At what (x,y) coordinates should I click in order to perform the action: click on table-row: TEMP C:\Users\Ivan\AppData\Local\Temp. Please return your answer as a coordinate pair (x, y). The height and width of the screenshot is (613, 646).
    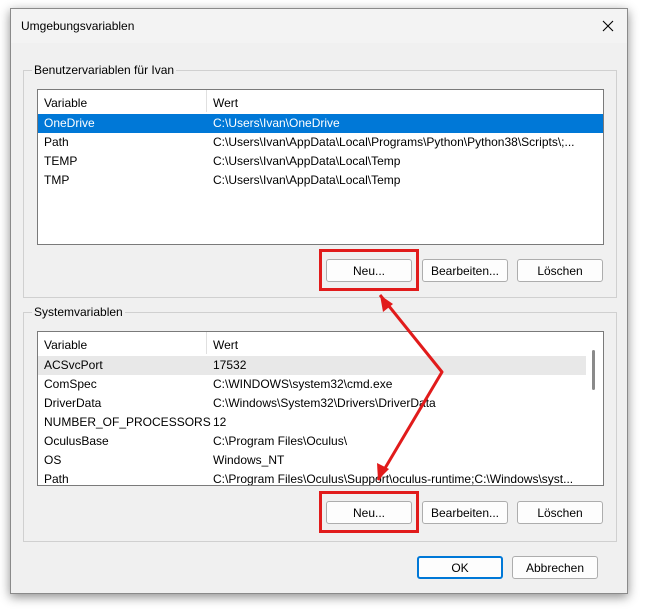
    Looking at the image, I should click on (320, 161).